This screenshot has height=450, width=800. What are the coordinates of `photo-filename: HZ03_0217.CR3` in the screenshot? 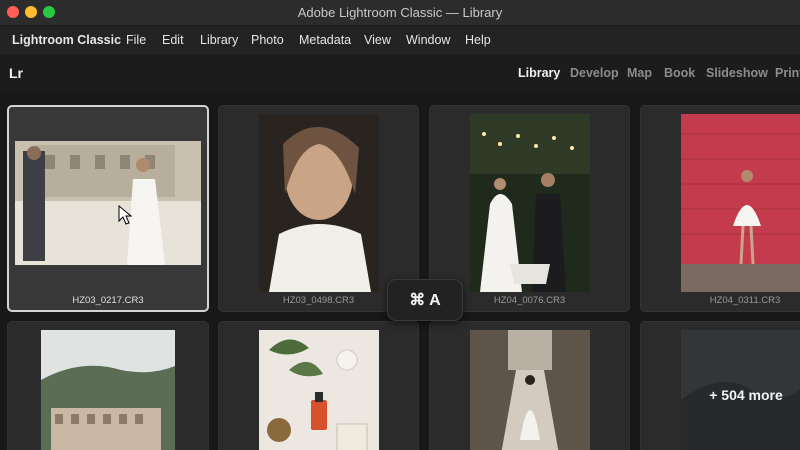 It's located at (108, 300).